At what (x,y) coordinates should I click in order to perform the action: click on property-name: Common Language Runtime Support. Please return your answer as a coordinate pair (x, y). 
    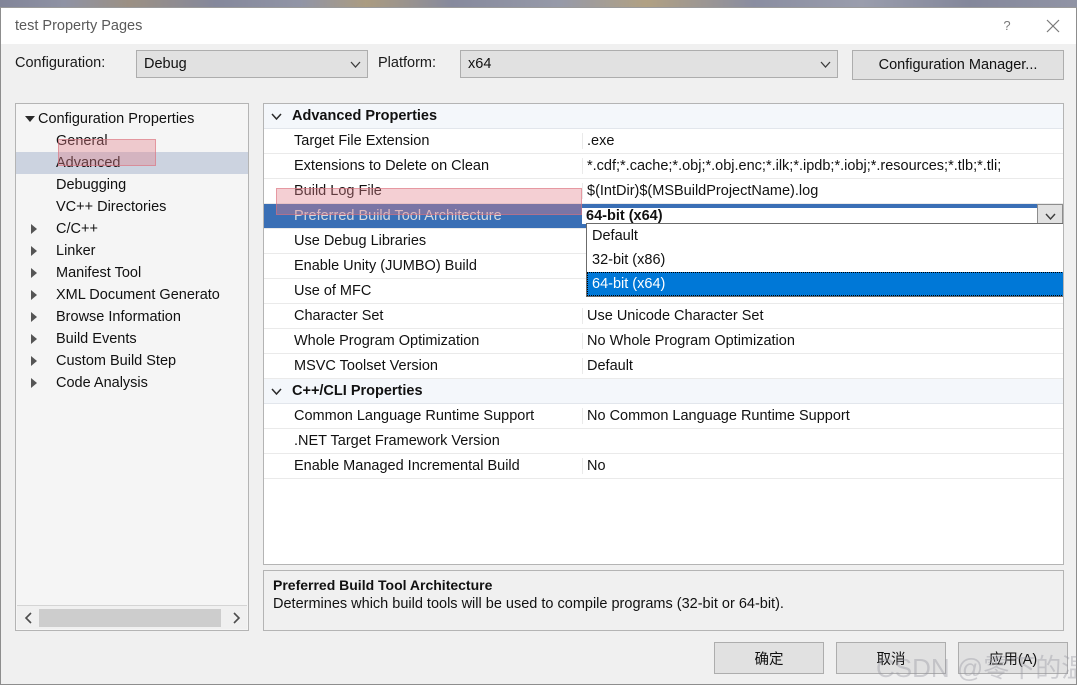
    Looking at the image, I should click on (414, 416).